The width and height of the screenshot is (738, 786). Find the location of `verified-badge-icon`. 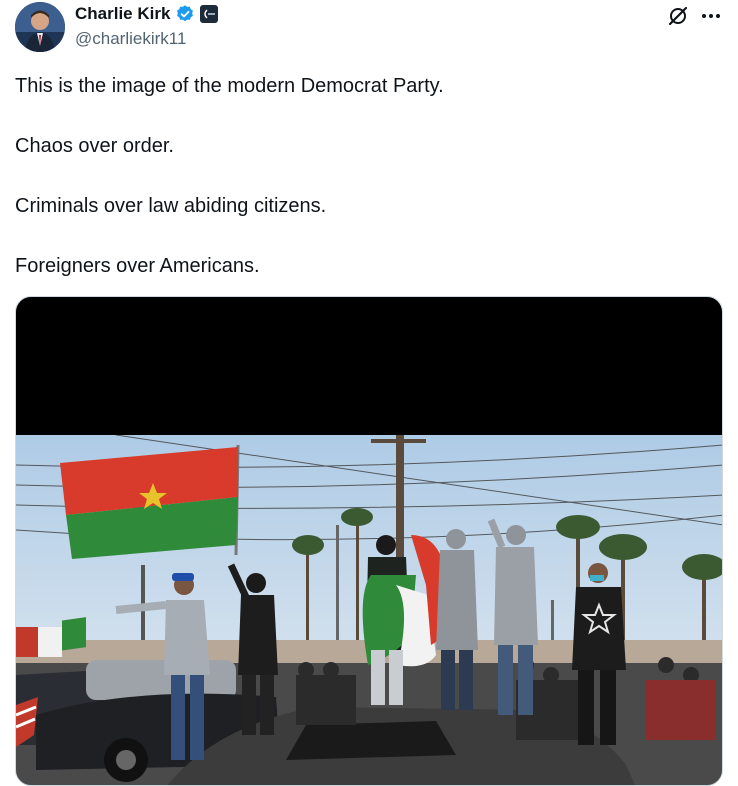

verified-badge-icon is located at coordinates (185, 14).